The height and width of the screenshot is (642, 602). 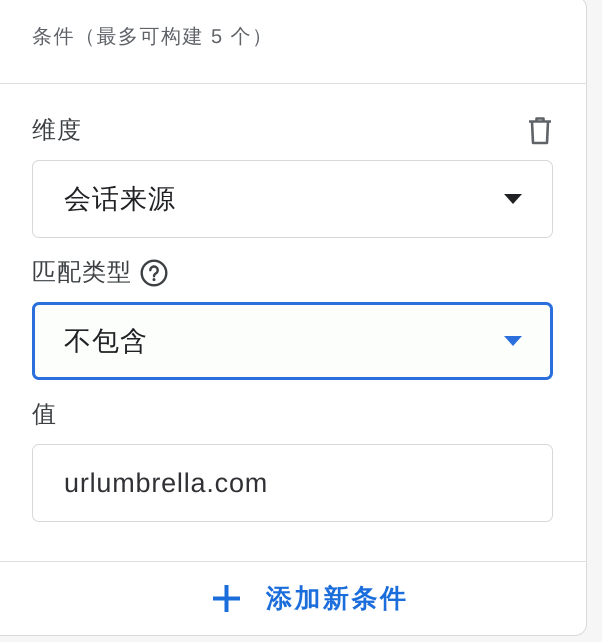 What do you see at coordinates (82, 273) in the screenshot?
I see `field-label: 匹配类型` at bounding box center [82, 273].